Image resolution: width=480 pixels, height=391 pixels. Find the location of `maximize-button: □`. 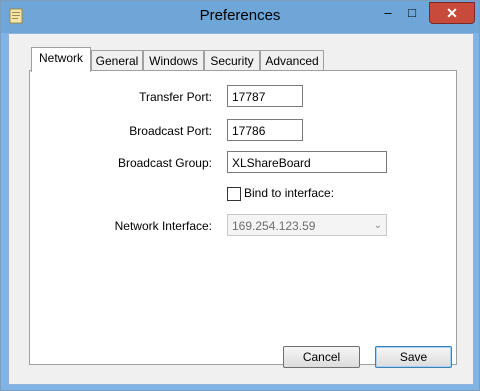

maximize-button: □ is located at coordinates (412, 13).